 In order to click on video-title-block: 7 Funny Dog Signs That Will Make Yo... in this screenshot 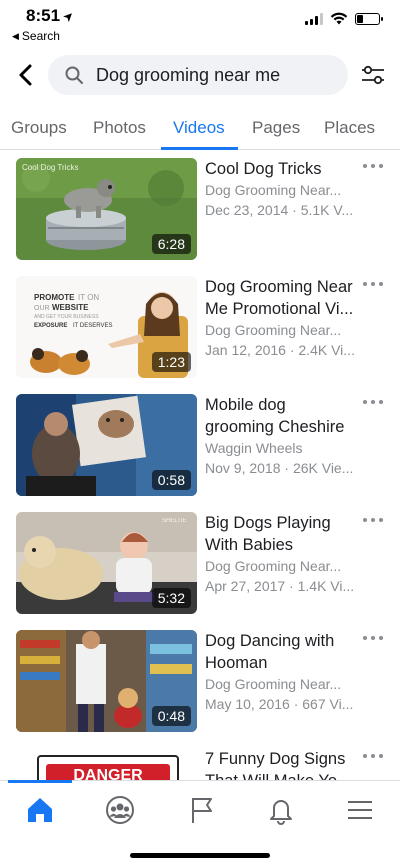, I will do `click(280, 764)`.